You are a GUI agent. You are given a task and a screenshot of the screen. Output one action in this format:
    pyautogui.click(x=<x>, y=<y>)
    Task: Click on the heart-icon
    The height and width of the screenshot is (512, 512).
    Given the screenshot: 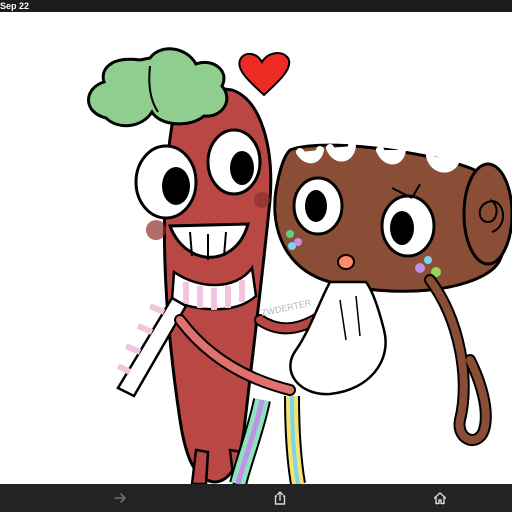 What is the action you would take?
    pyautogui.click(x=264, y=74)
    